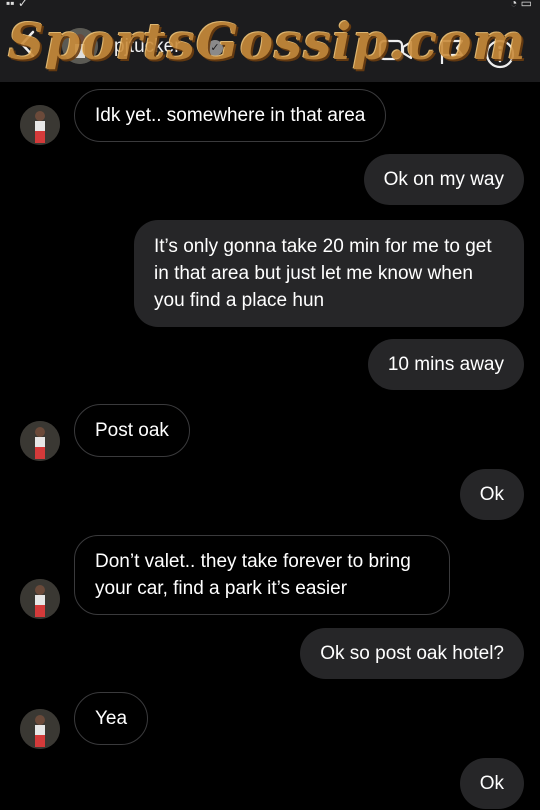 The width and height of the screenshot is (540, 810). Describe the element at coordinates (443, 179) in the screenshot. I see `message-bubble: Ok on my way` at that location.